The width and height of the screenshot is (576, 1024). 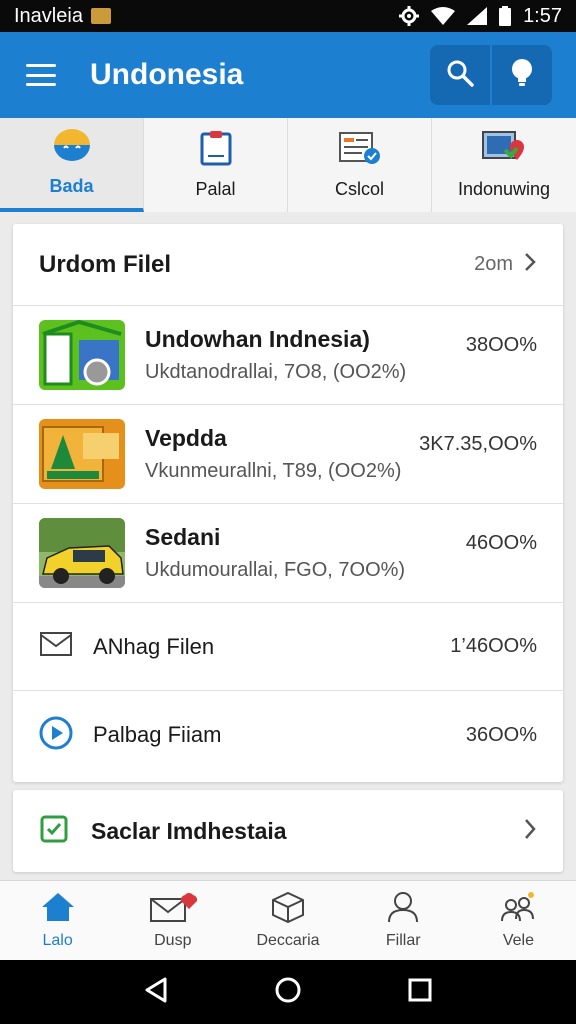 What do you see at coordinates (409, 16) in the screenshot?
I see `gear-icon` at bounding box center [409, 16].